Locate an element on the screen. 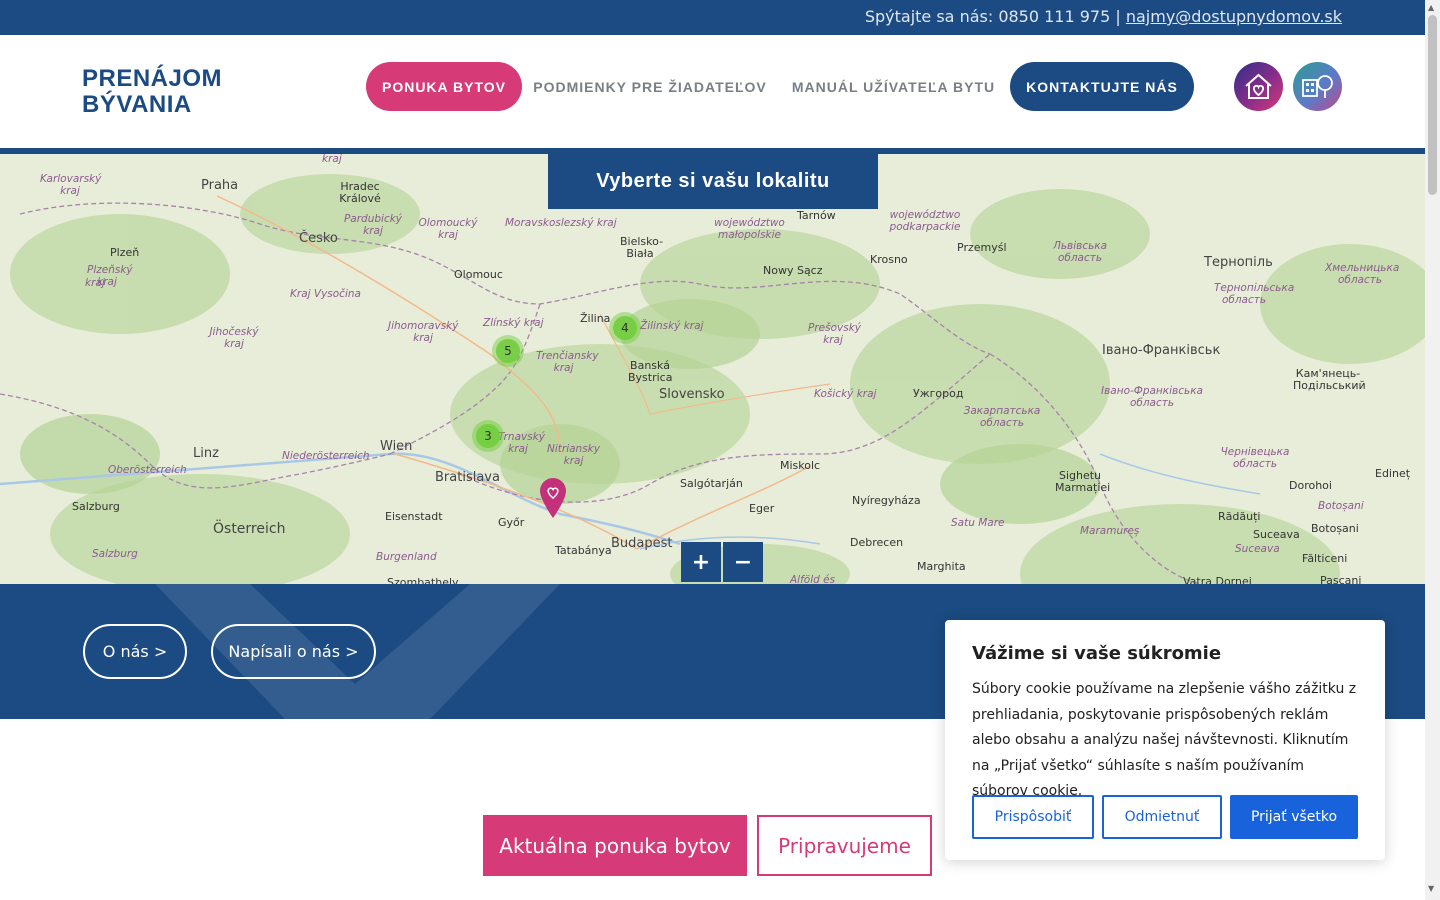 The height and width of the screenshot is (900, 1440). tab-preparing: Pripravujeme is located at coordinates (844, 845).